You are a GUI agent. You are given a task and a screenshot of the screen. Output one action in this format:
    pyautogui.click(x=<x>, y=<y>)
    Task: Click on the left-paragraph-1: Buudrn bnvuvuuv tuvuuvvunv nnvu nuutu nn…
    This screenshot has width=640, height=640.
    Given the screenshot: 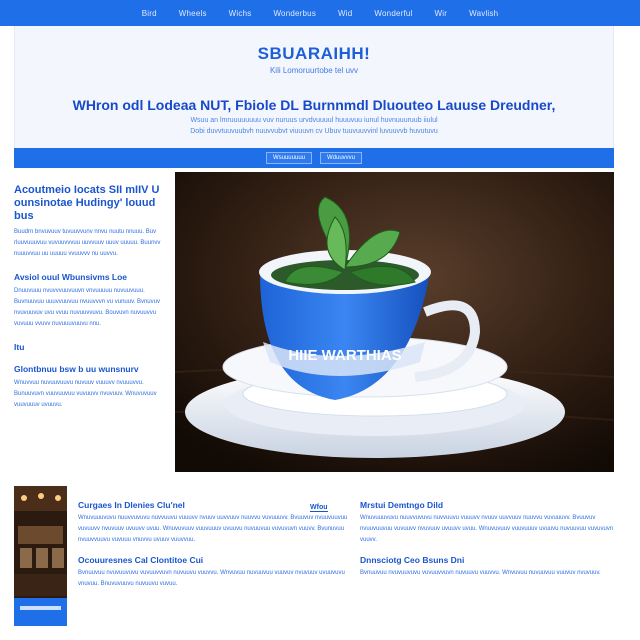 What is the action you would take?
    pyautogui.click(x=87, y=243)
    